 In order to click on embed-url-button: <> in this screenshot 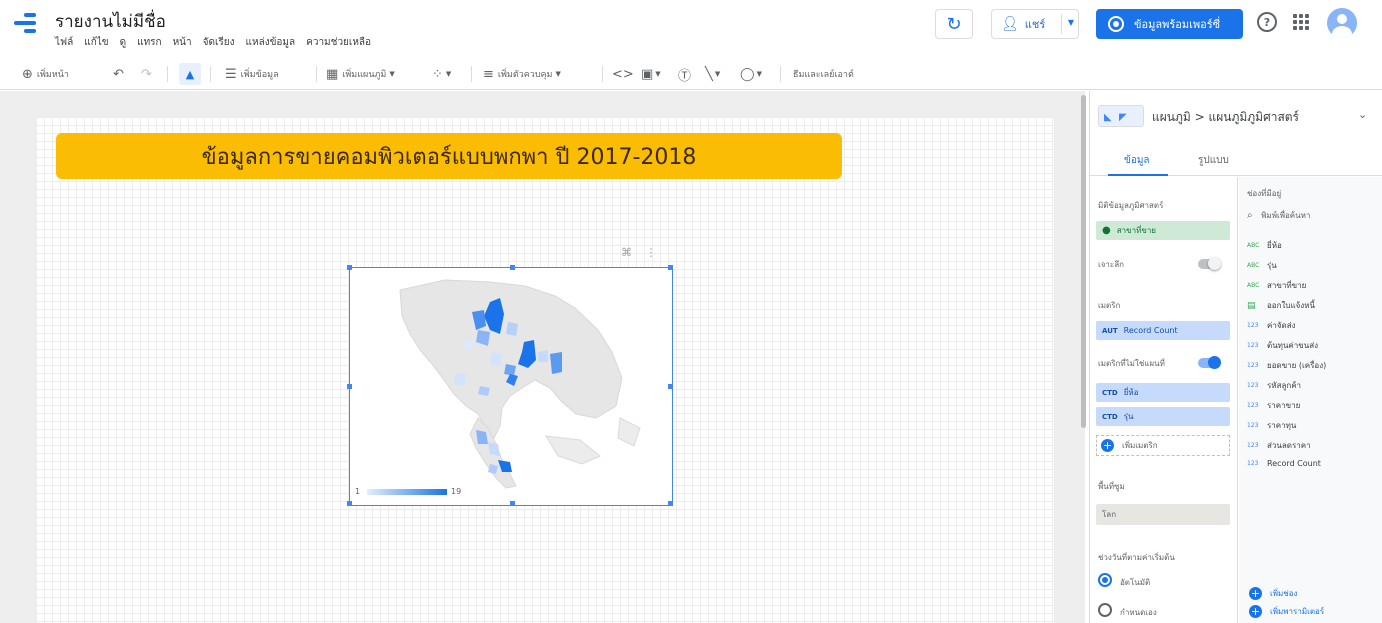, I will do `click(623, 74)`.